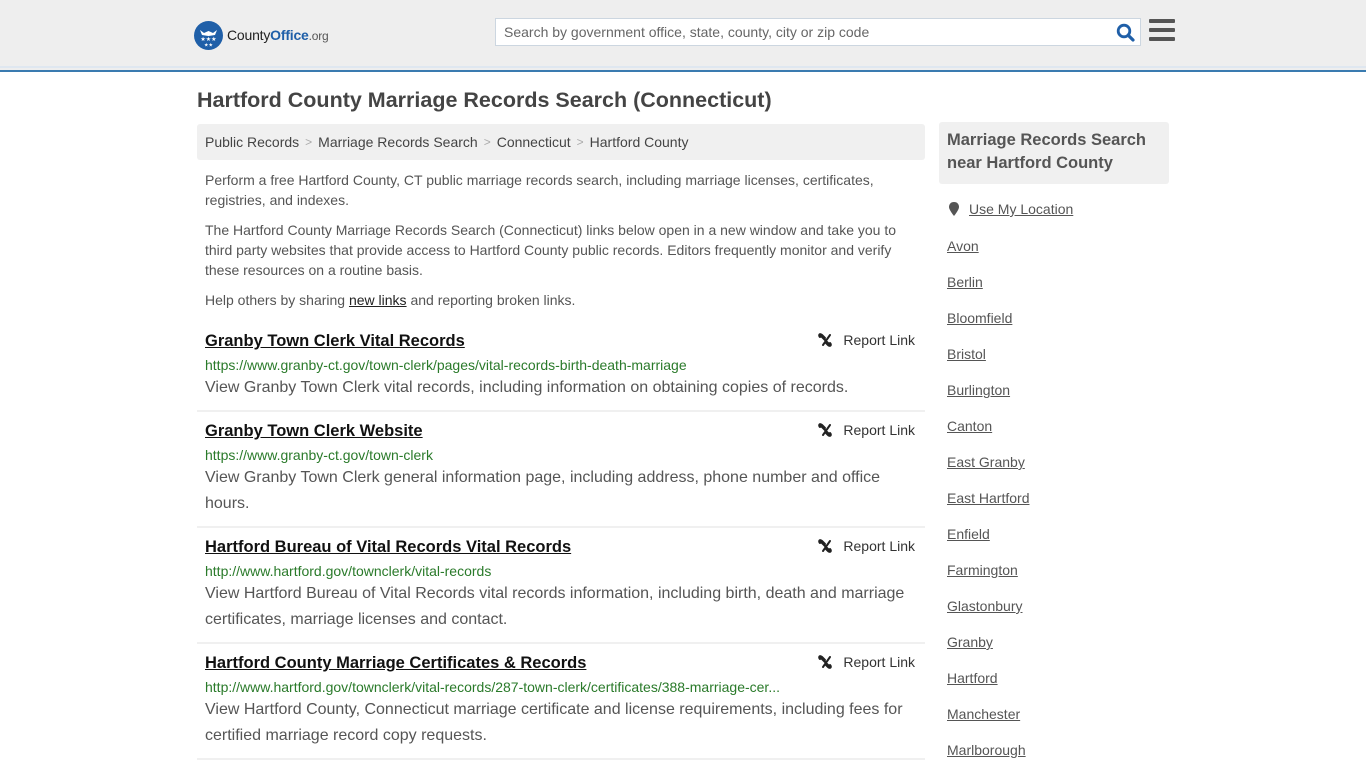 This screenshot has width=1366, height=776. I want to click on town-link-avon: Avon, so click(963, 246).